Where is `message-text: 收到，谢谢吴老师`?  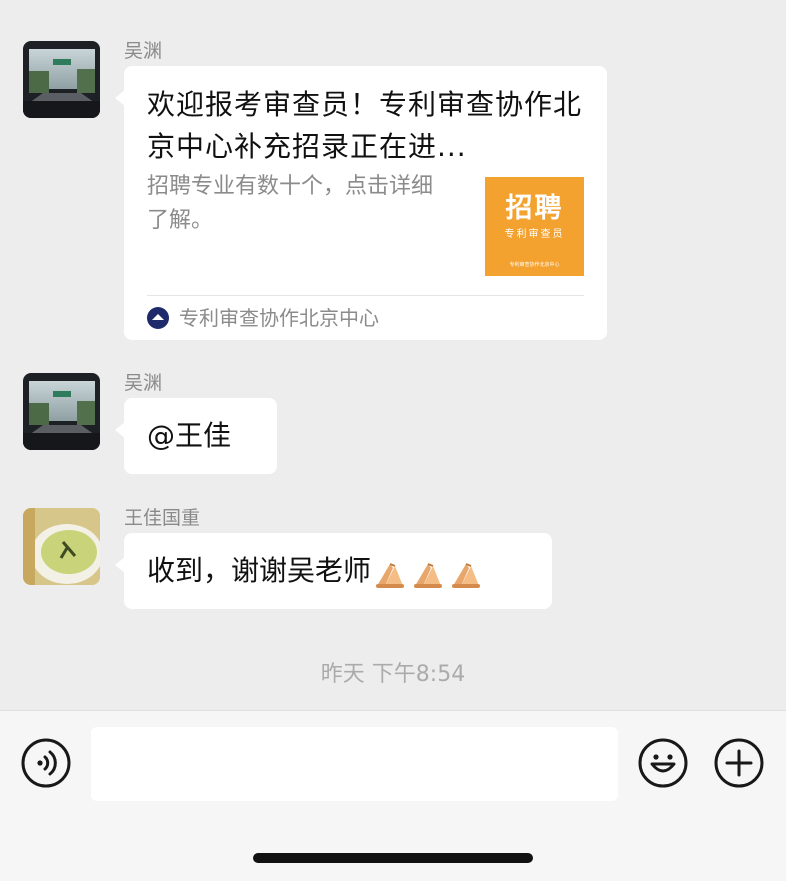
message-text: 收到，谢谢吴老师 is located at coordinates (259, 570).